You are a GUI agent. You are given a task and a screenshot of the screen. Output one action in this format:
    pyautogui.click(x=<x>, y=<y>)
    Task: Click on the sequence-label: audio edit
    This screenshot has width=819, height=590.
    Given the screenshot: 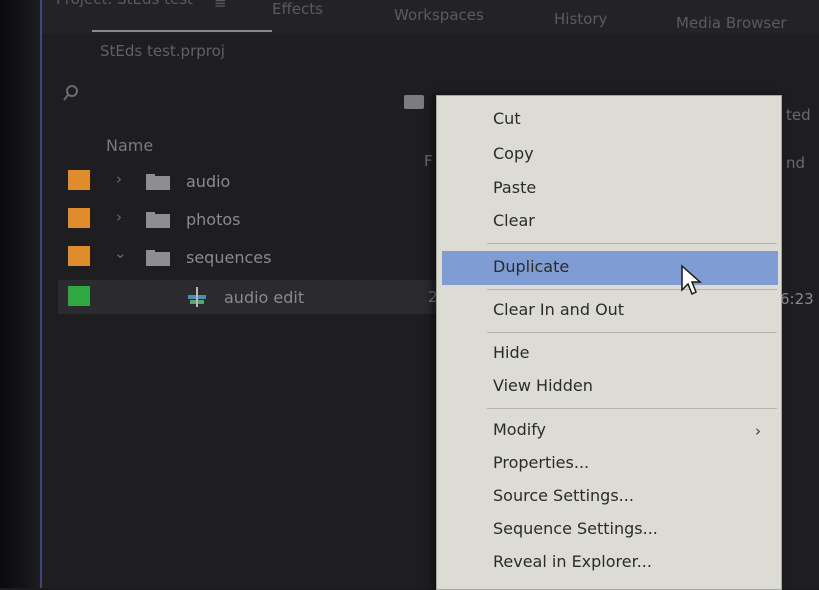 What is the action you would take?
    pyautogui.click(x=264, y=297)
    